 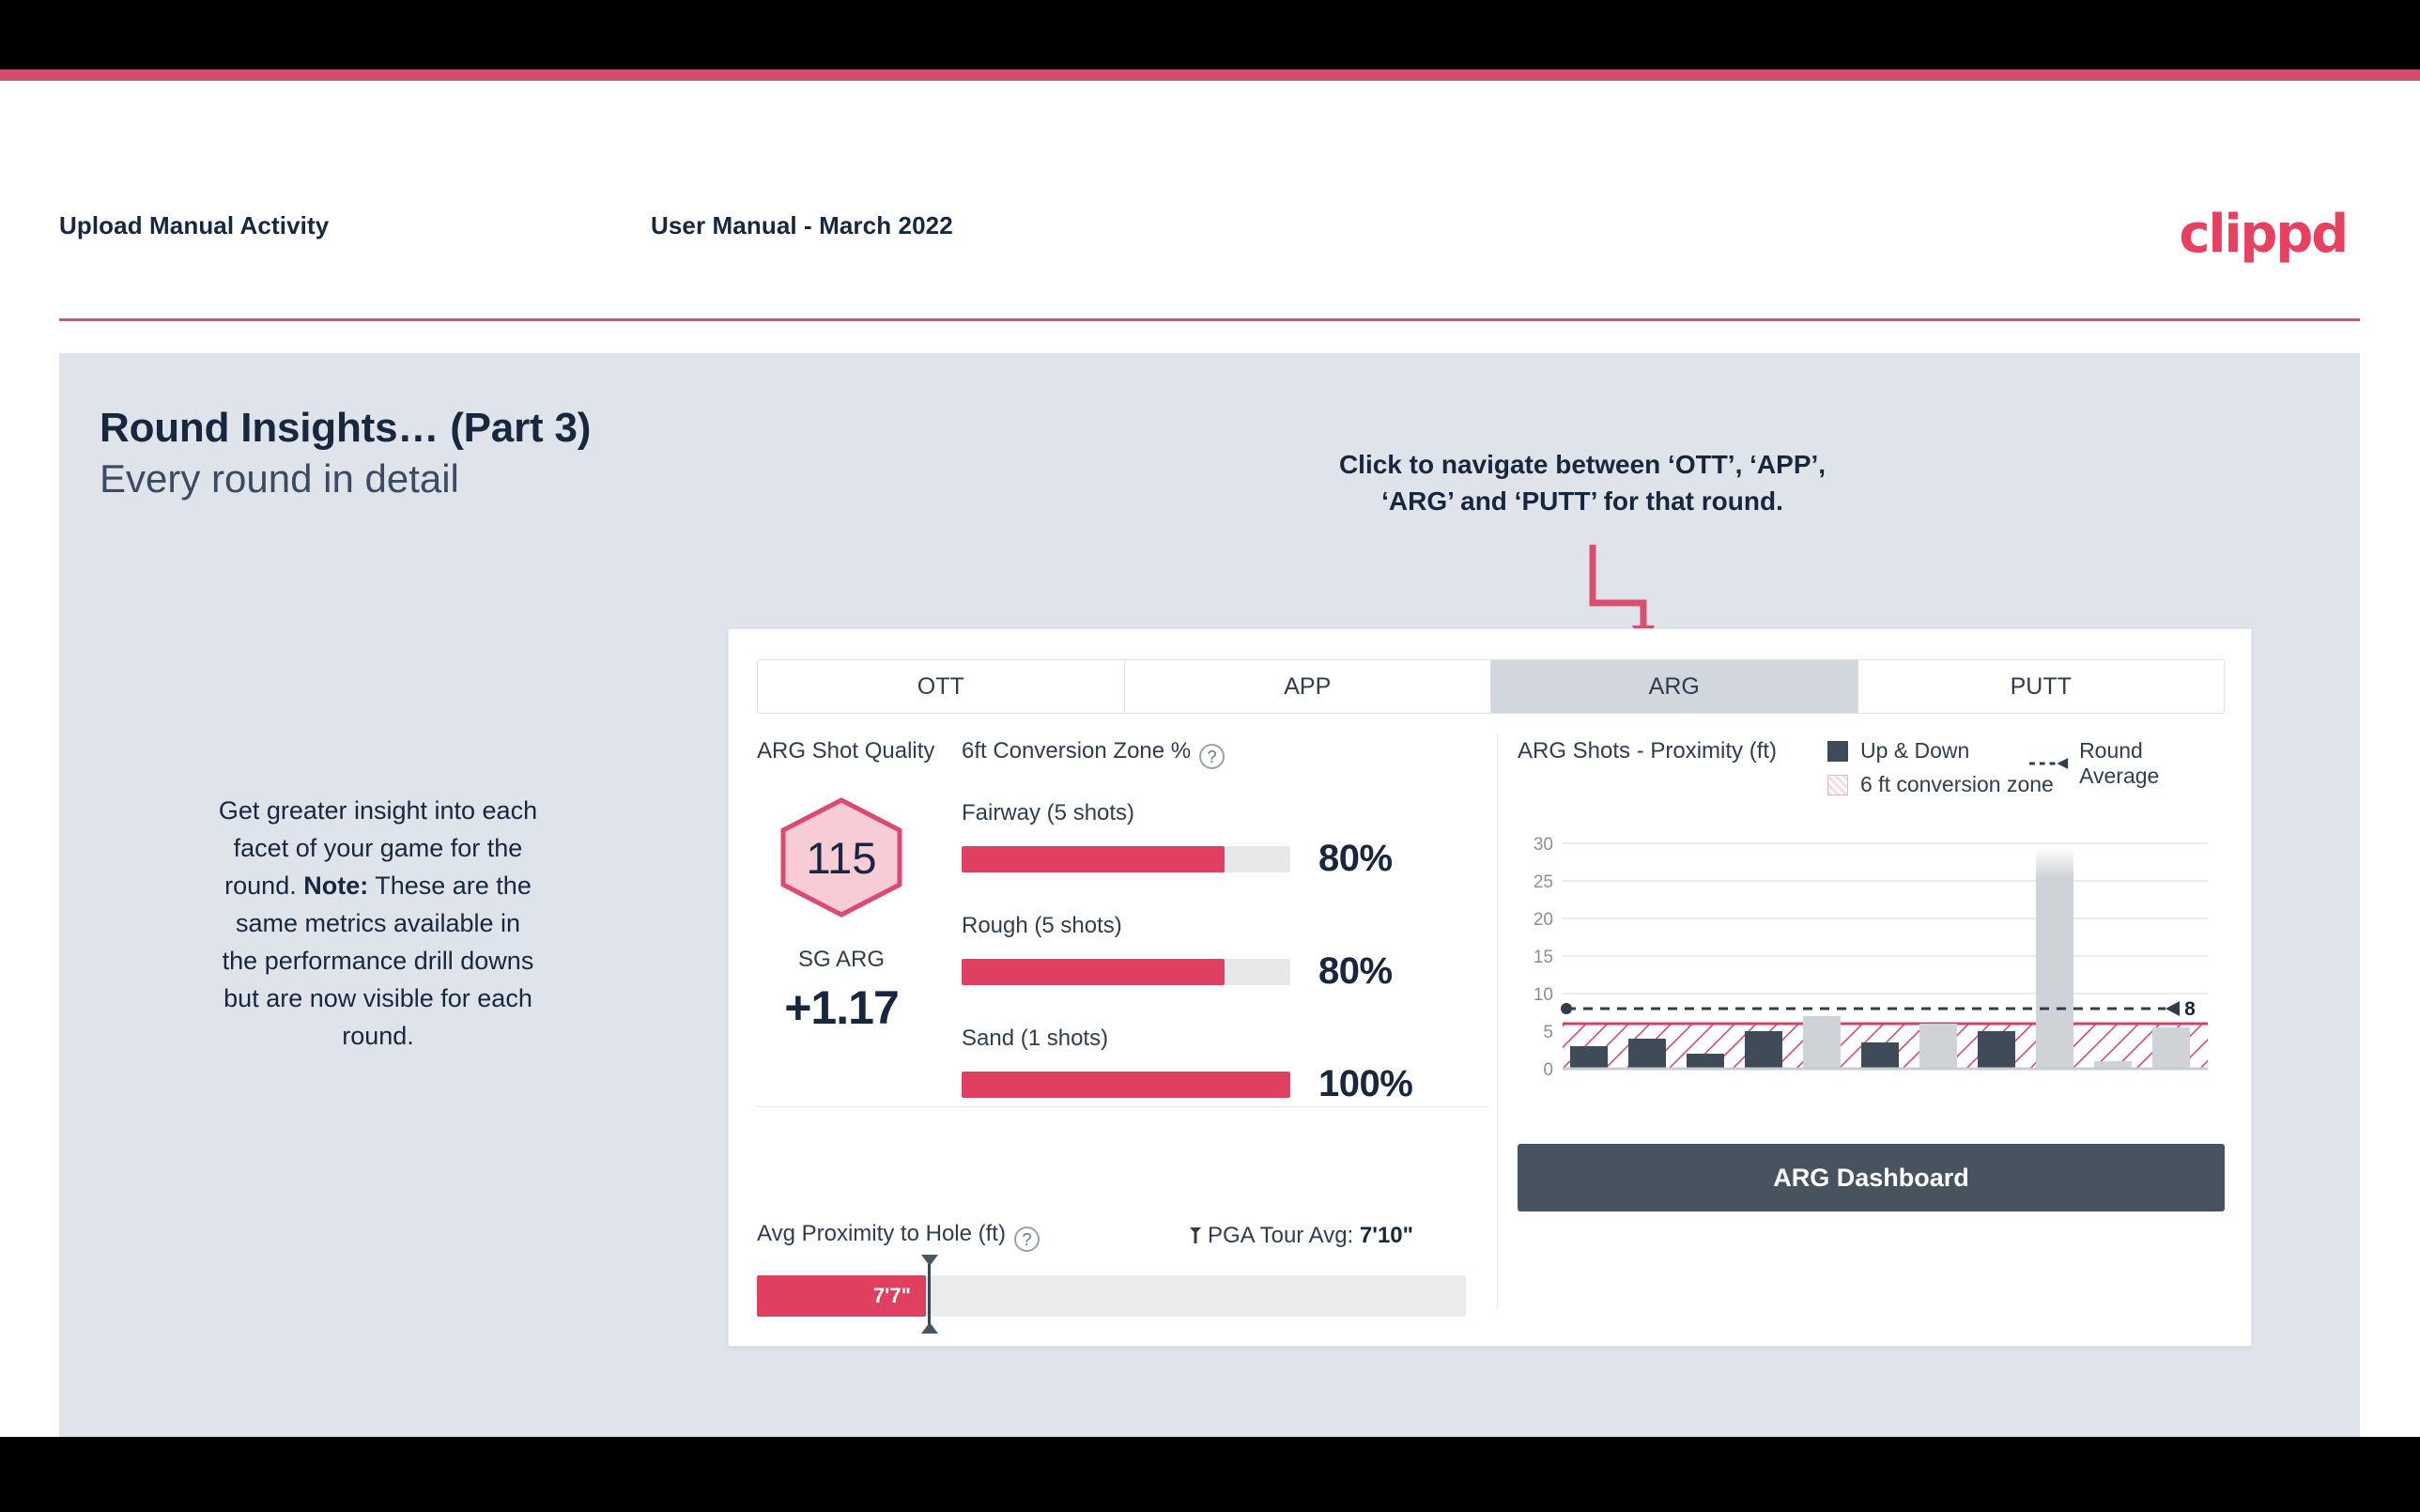 I want to click on pga-tour-average: PGA Tour Avg: 7'10", so click(x=1301, y=1236).